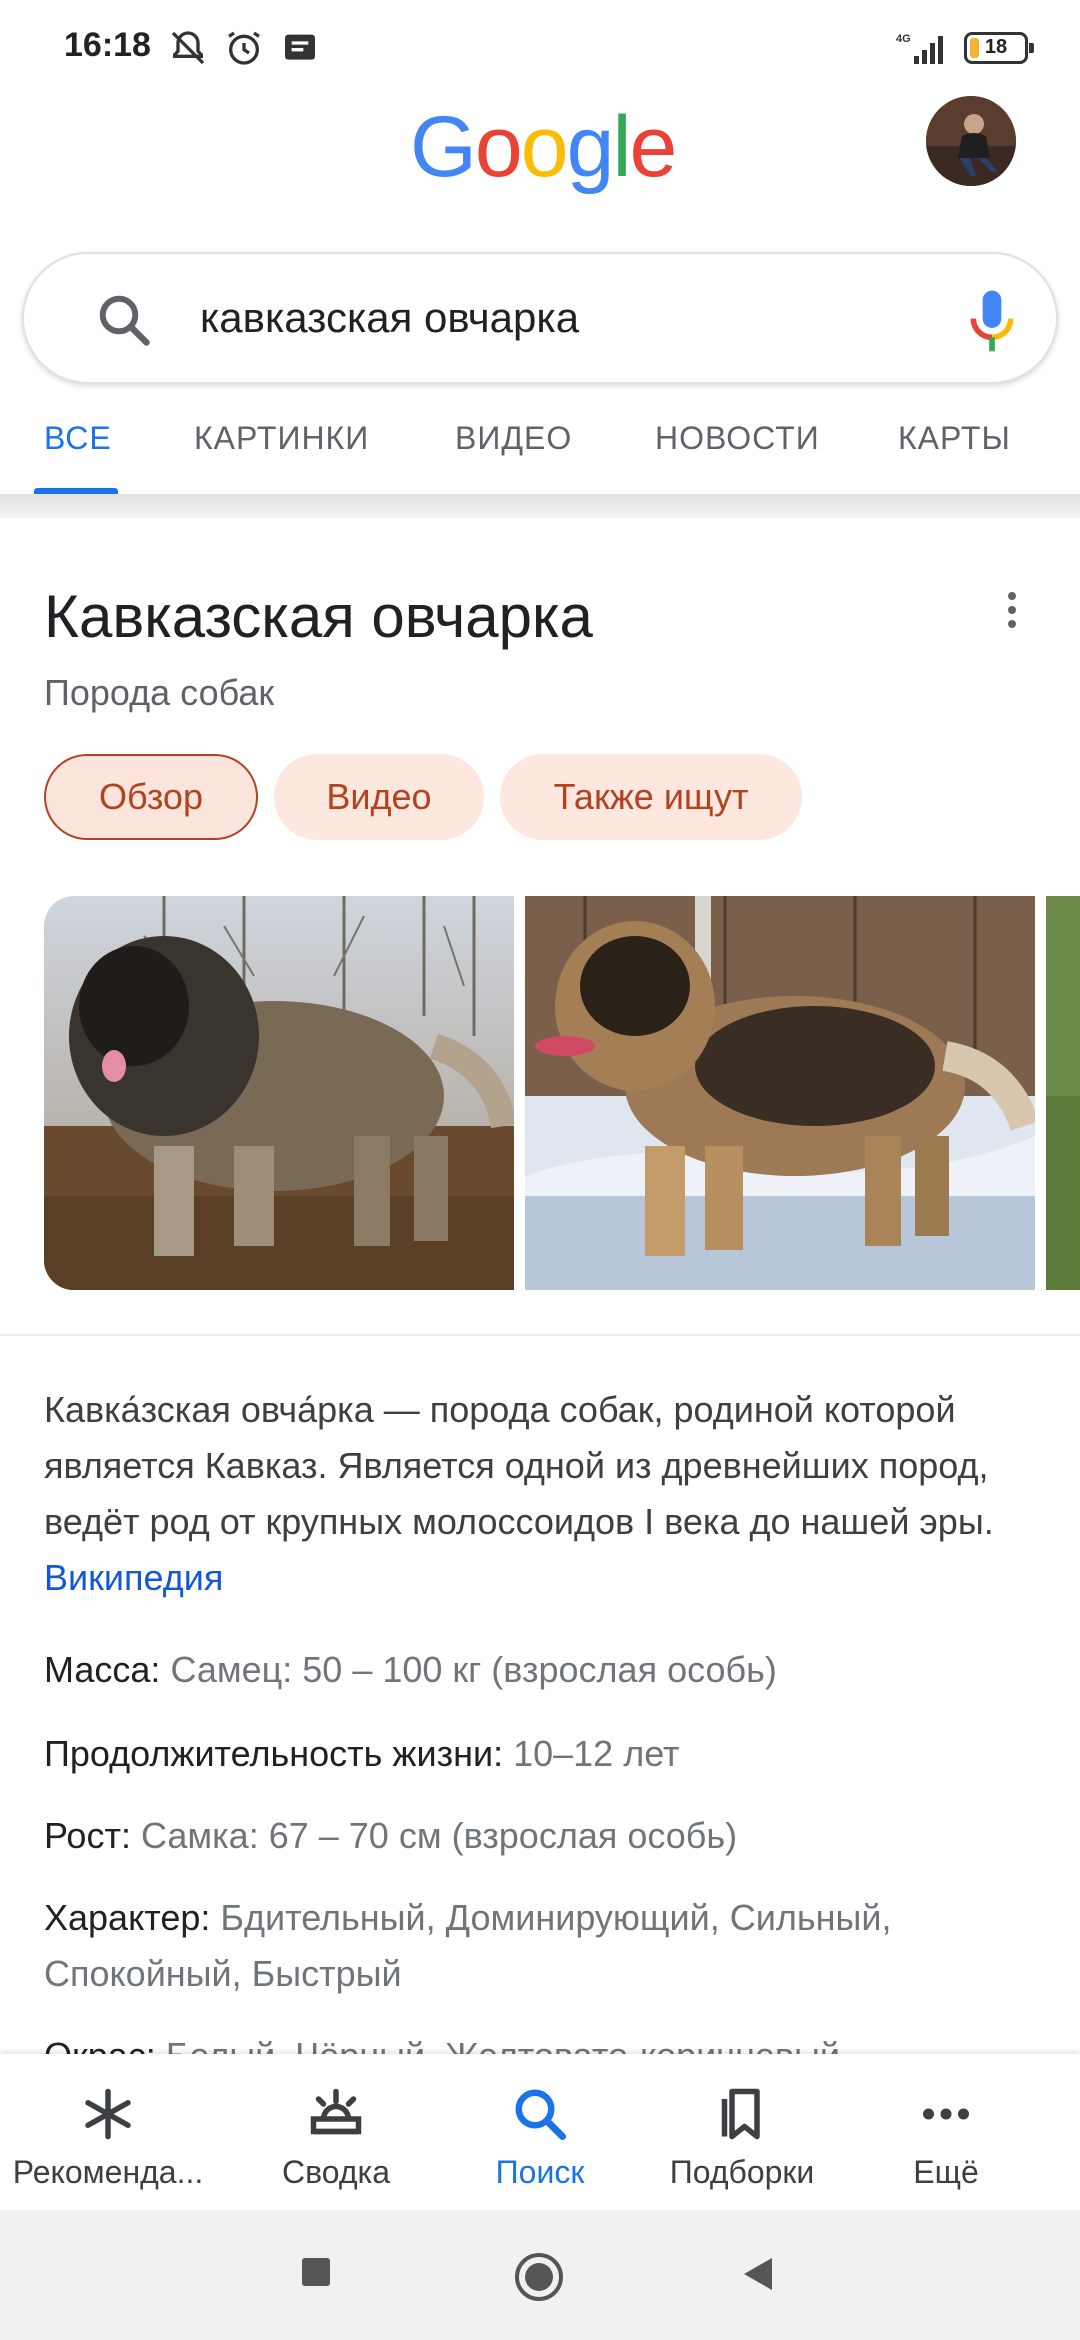 The width and height of the screenshot is (1080, 2340). I want to click on avatar-image, so click(971, 141).